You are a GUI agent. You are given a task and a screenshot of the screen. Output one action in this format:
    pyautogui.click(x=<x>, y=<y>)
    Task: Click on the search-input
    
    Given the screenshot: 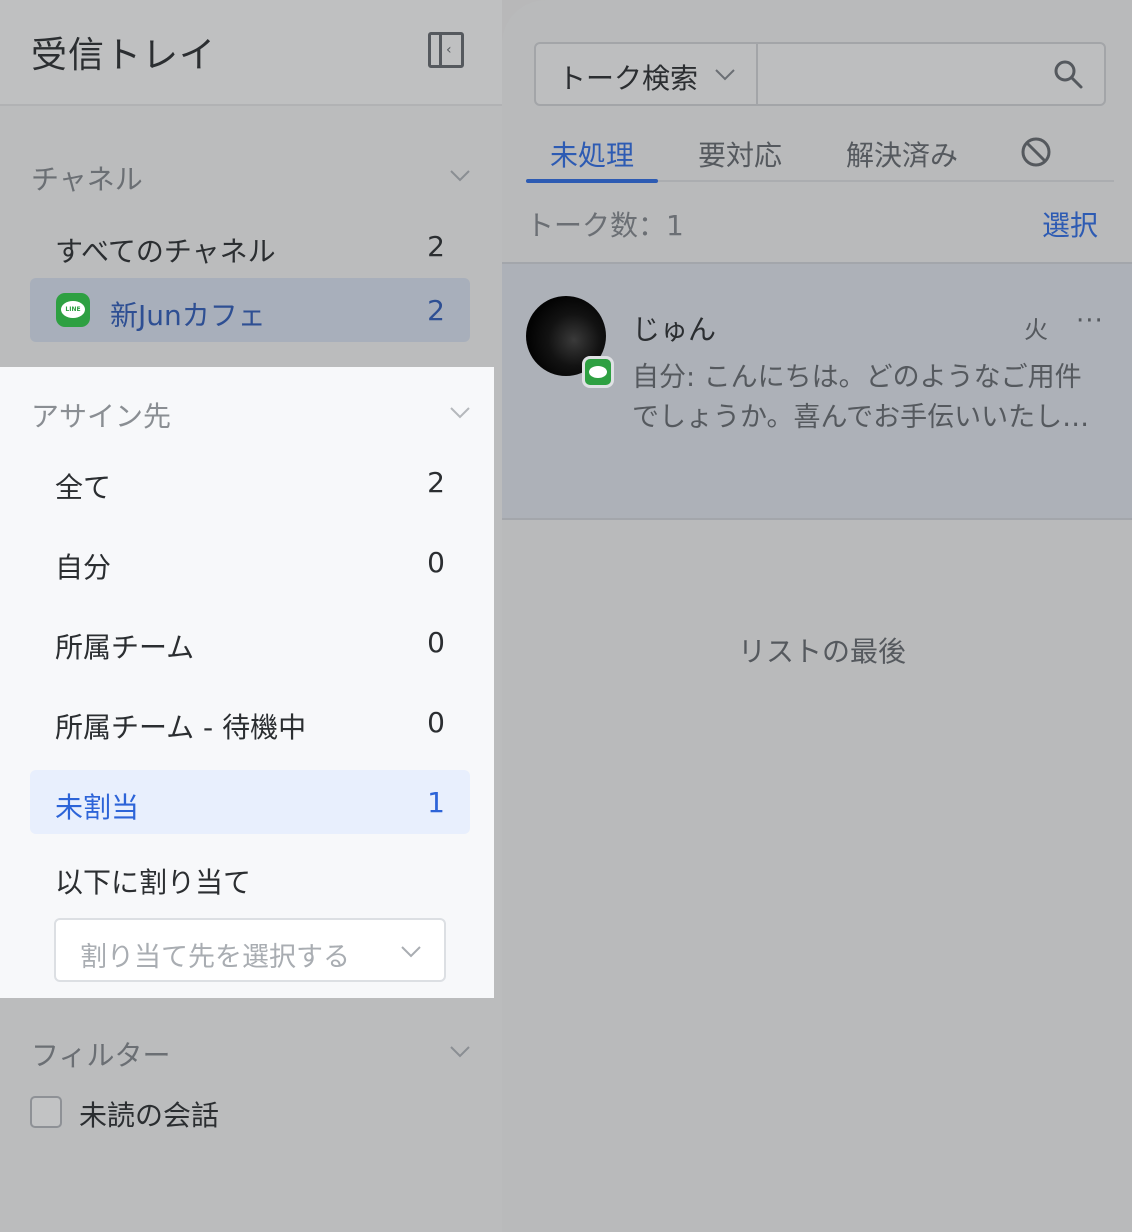 What is the action you would take?
    pyautogui.click(x=900, y=74)
    